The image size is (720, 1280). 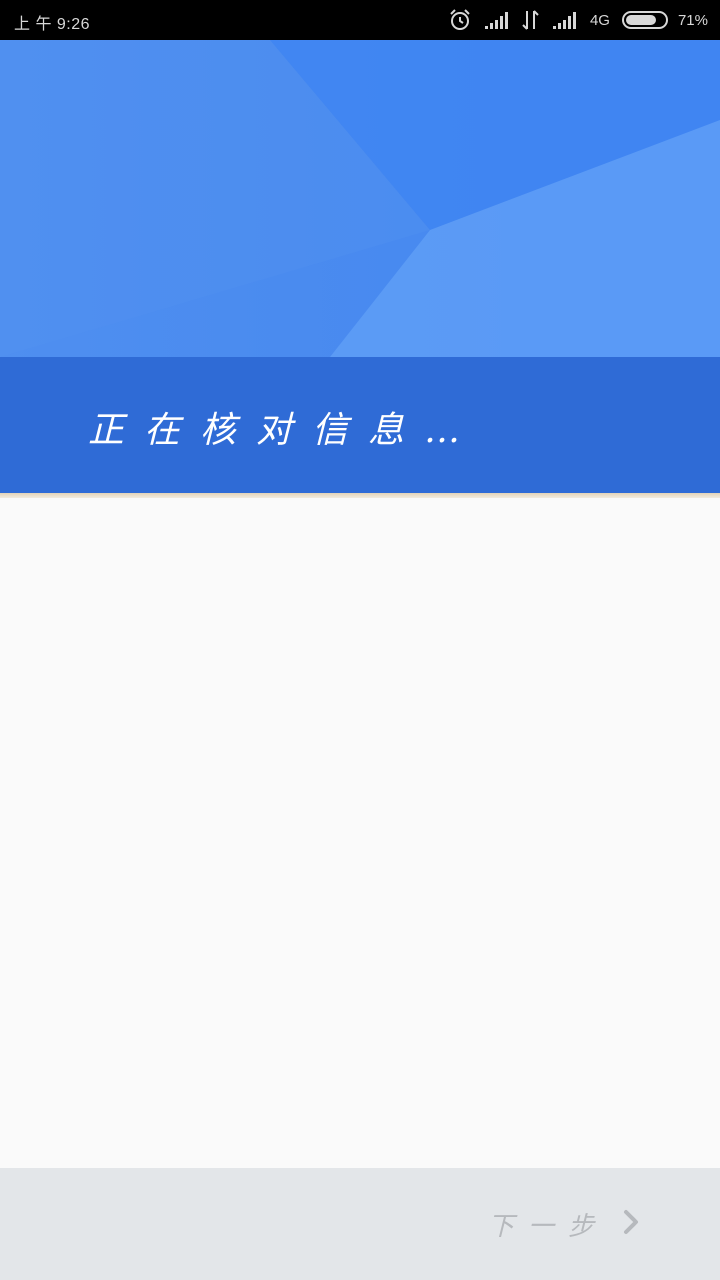 I want to click on alarm-icon, so click(x=460, y=20).